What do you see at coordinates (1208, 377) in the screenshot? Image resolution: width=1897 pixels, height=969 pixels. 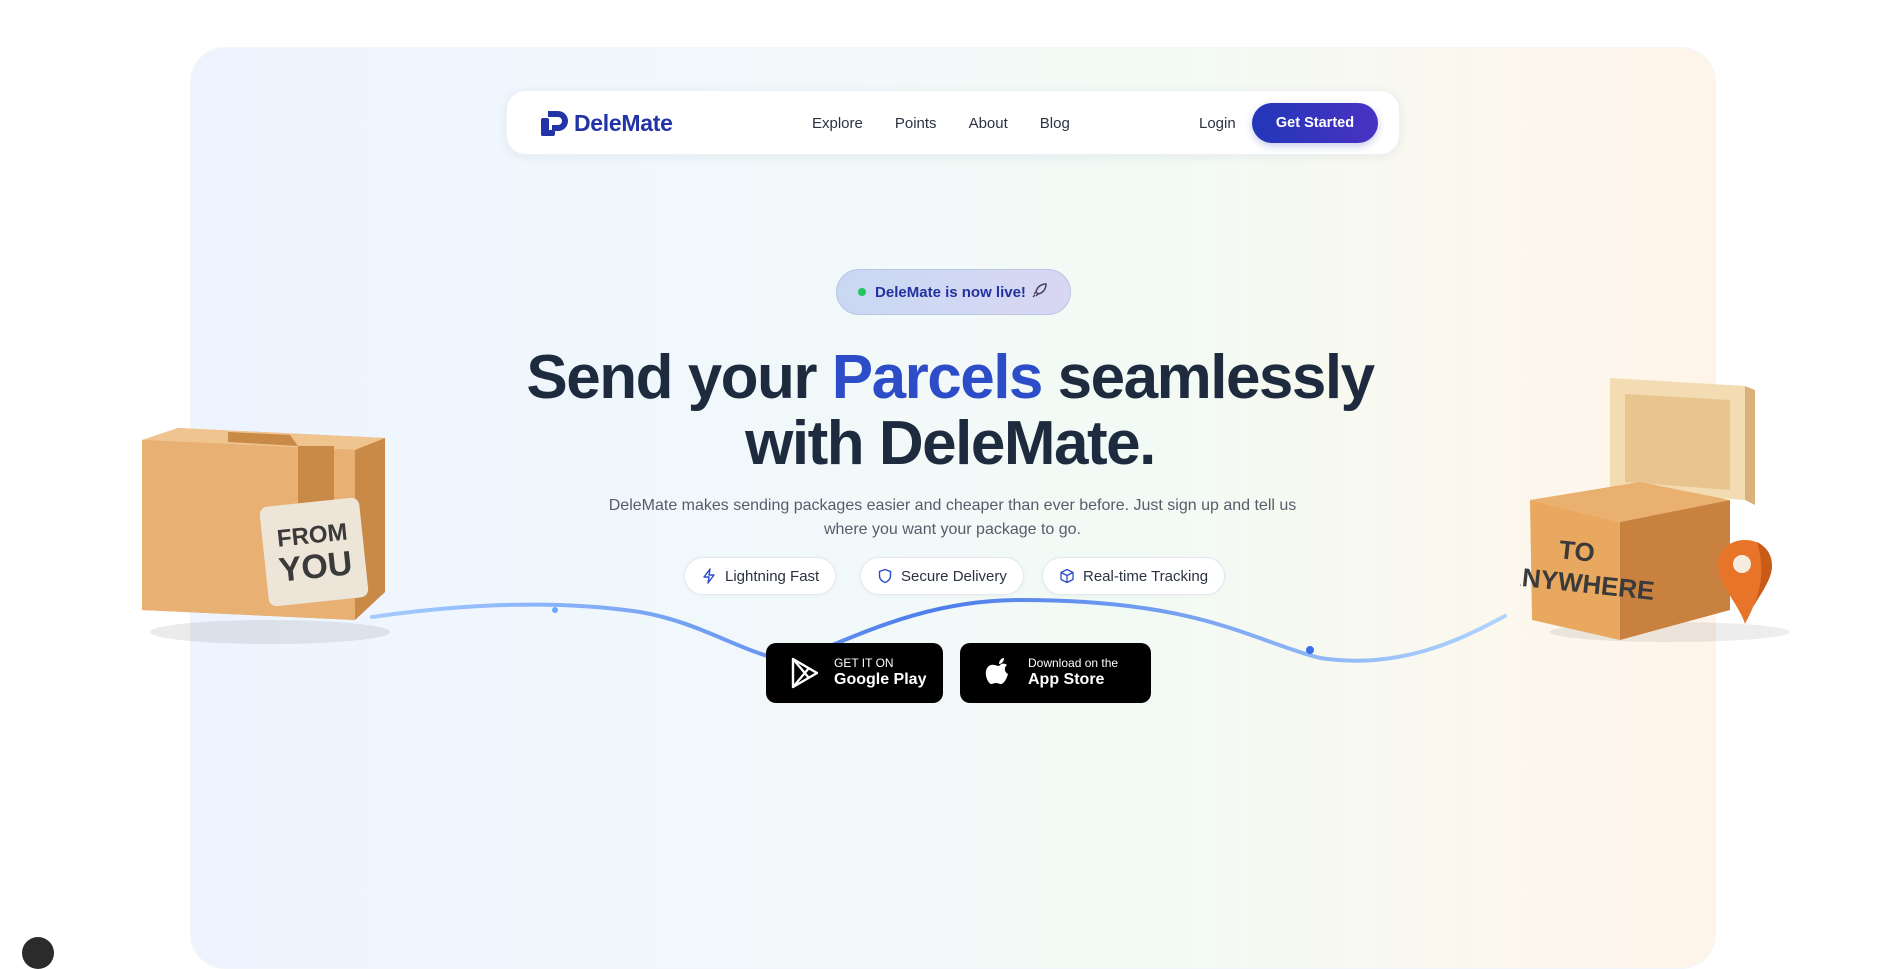 I see `hero-title-part2: seamlessly` at bounding box center [1208, 377].